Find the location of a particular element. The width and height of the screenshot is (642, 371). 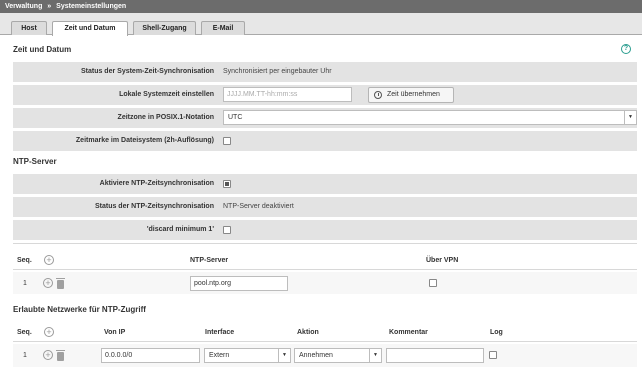

fs-timestamp-label: Zeitmarke im Dateisystem (2h-Auflösung) is located at coordinates (144, 140).